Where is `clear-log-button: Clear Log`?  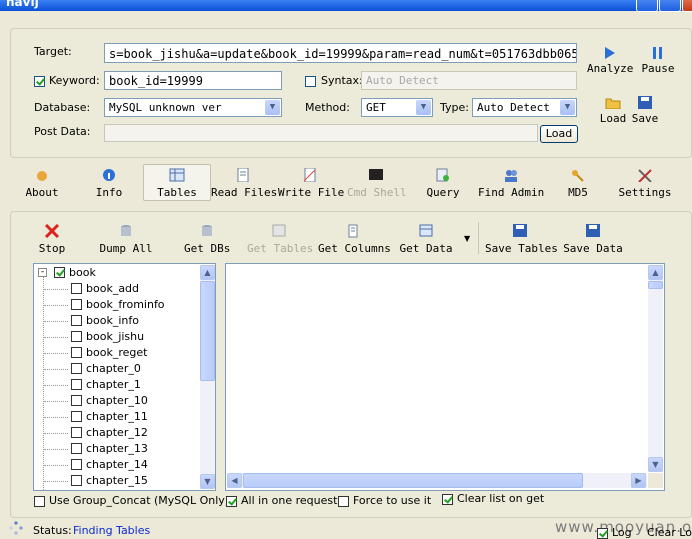
clear-log-button: Clear Log is located at coordinates (669, 532).